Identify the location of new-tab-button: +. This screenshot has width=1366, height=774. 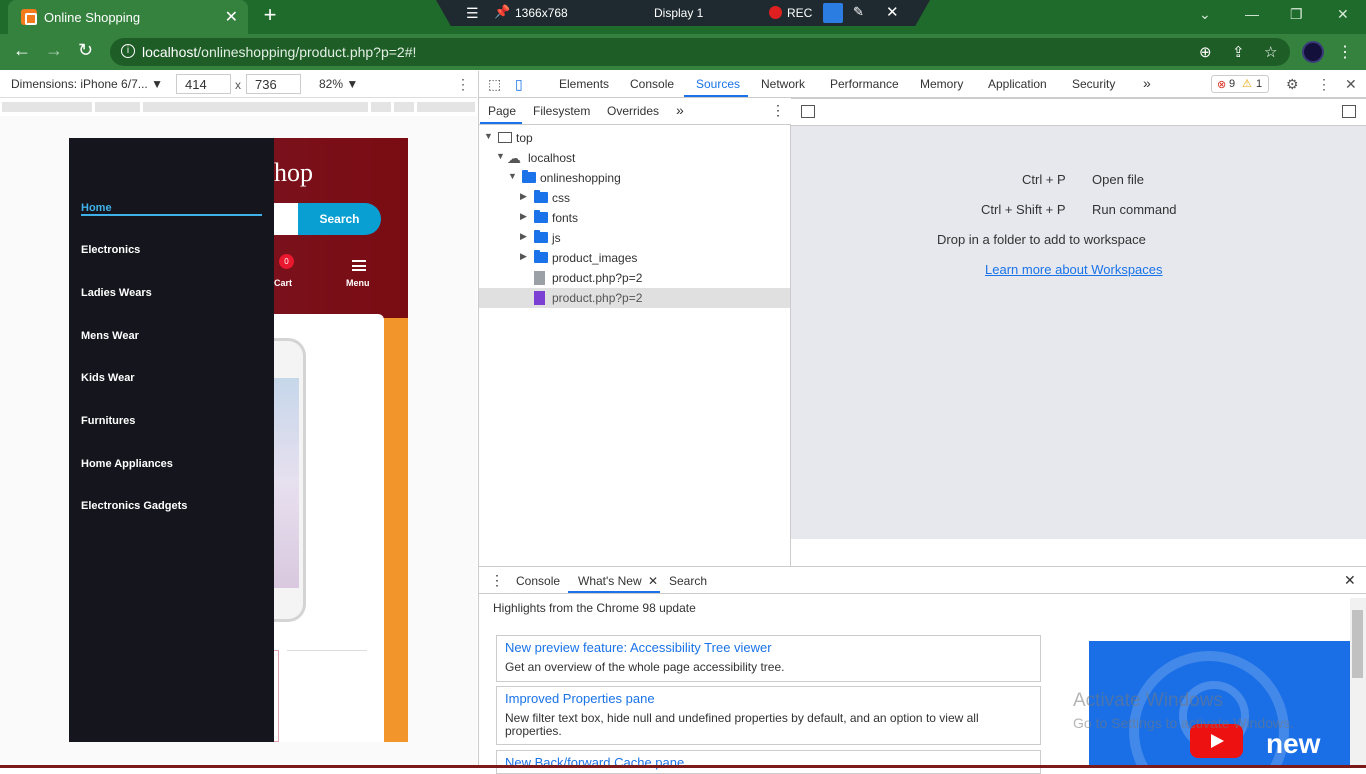
(270, 16).